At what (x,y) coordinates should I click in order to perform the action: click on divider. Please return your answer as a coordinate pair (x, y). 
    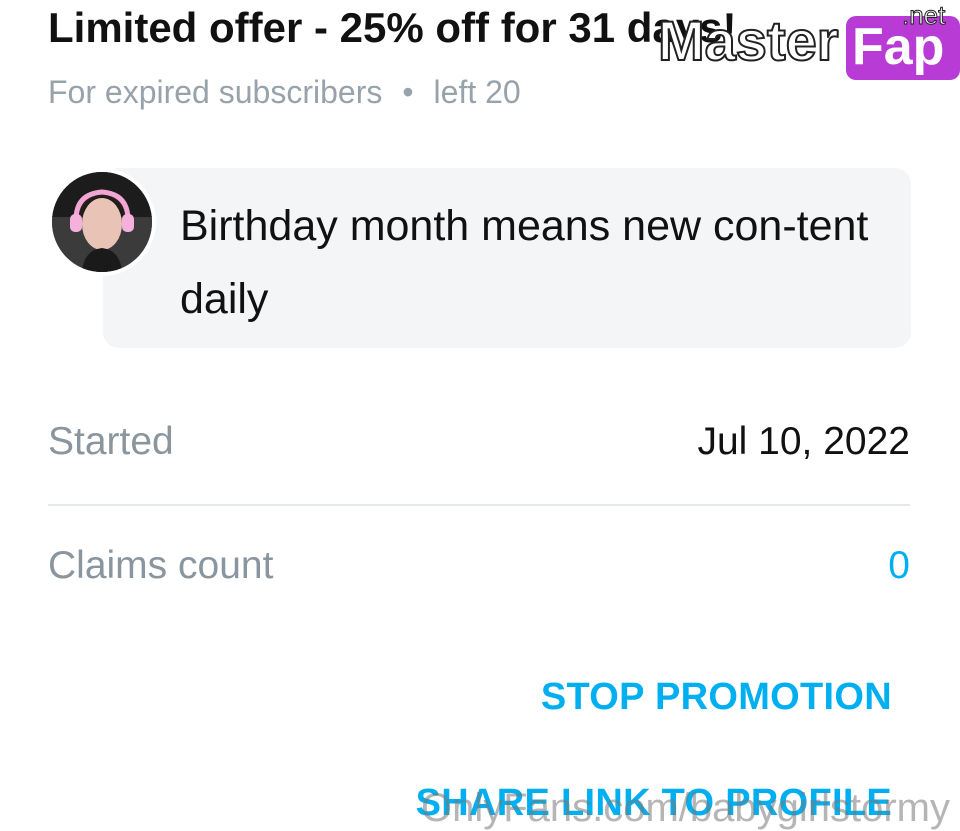
    Looking at the image, I should click on (479, 505).